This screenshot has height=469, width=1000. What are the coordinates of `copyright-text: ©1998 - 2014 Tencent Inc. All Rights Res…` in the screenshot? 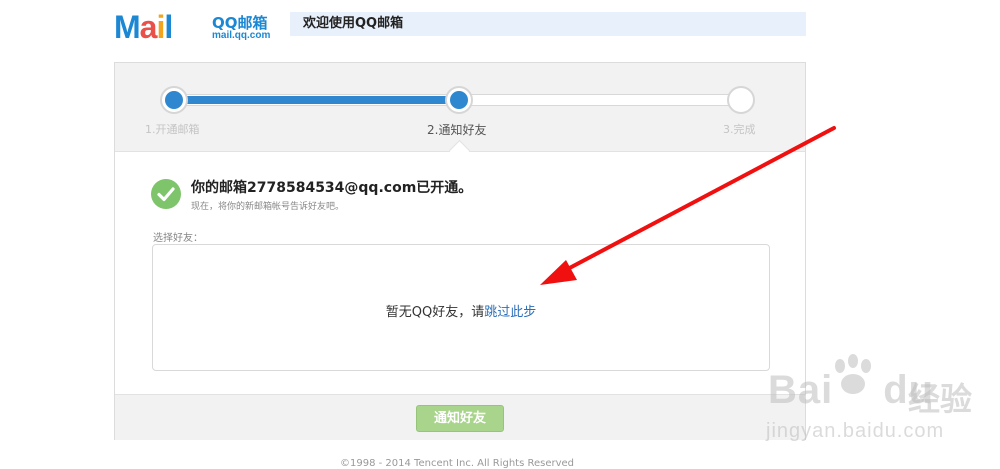 It's located at (457, 463).